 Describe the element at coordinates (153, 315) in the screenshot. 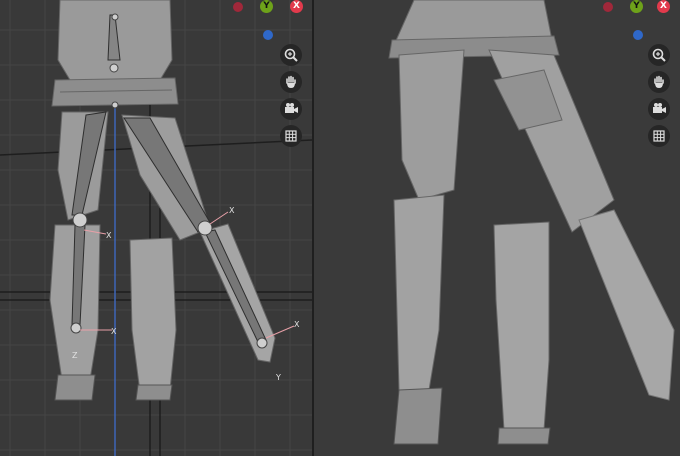

I see `left-shin-armor` at that location.